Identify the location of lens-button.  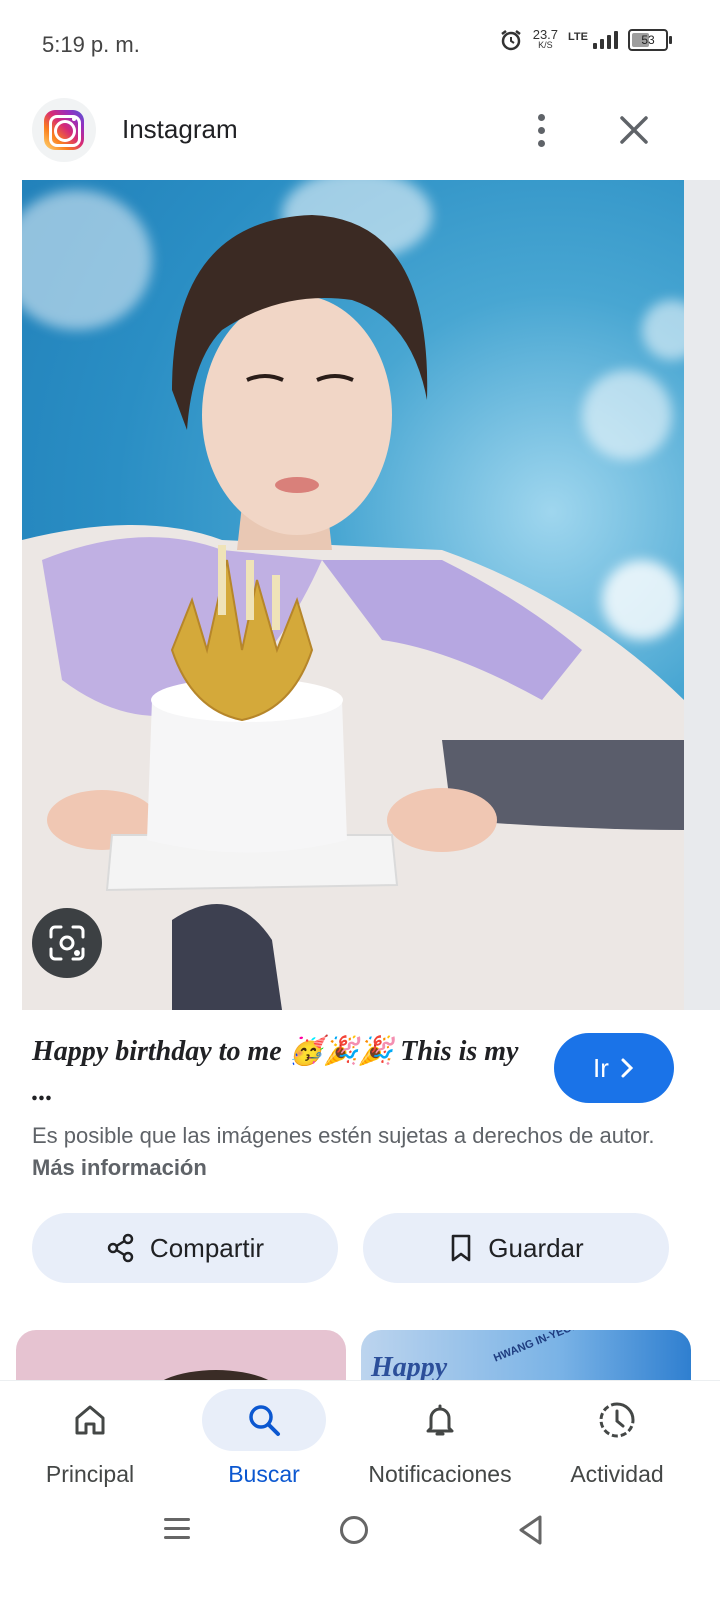
(67, 943).